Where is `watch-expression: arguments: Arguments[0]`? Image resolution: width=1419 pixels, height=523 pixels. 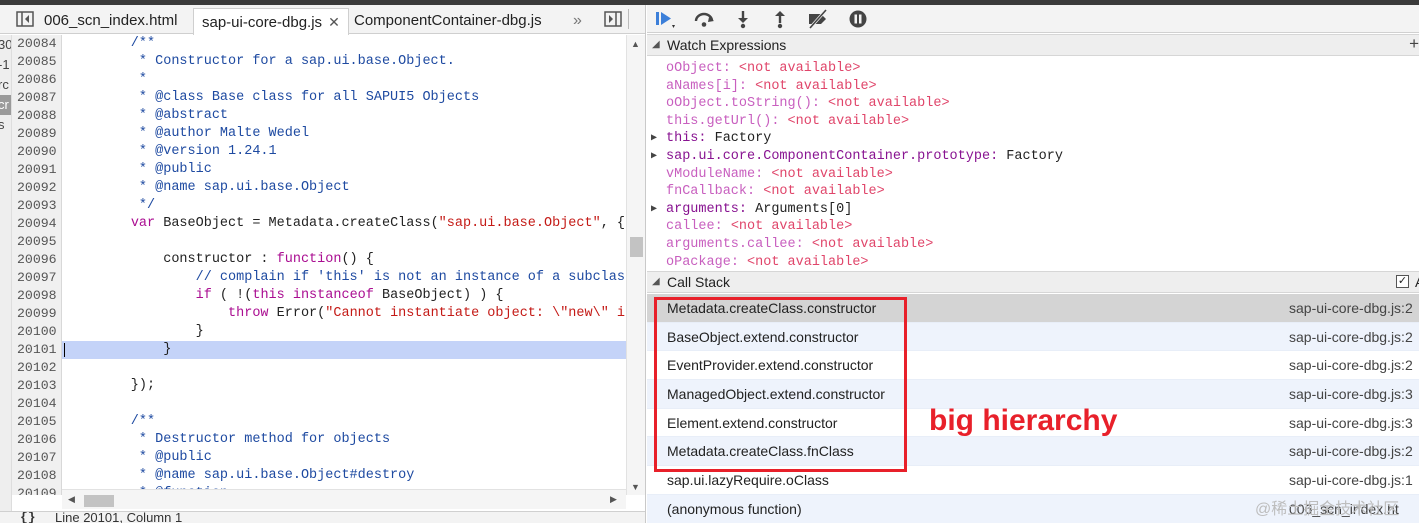
watch-expression: arguments: Arguments[0] is located at coordinates (759, 210).